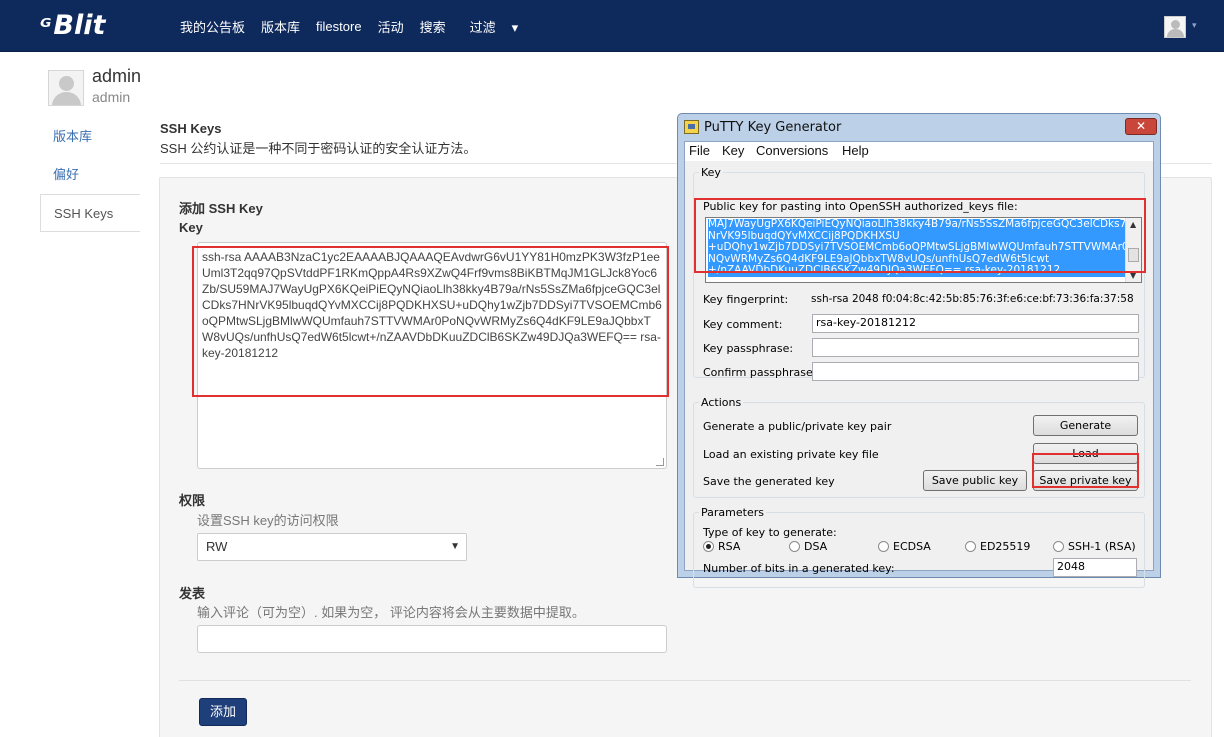  Describe the element at coordinates (191, 227) in the screenshot. I see `key-label: Key` at that location.